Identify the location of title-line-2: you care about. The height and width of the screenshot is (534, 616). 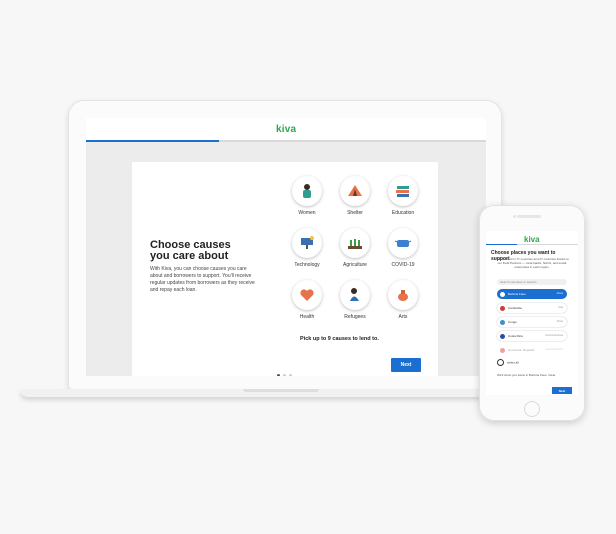
(189, 256).